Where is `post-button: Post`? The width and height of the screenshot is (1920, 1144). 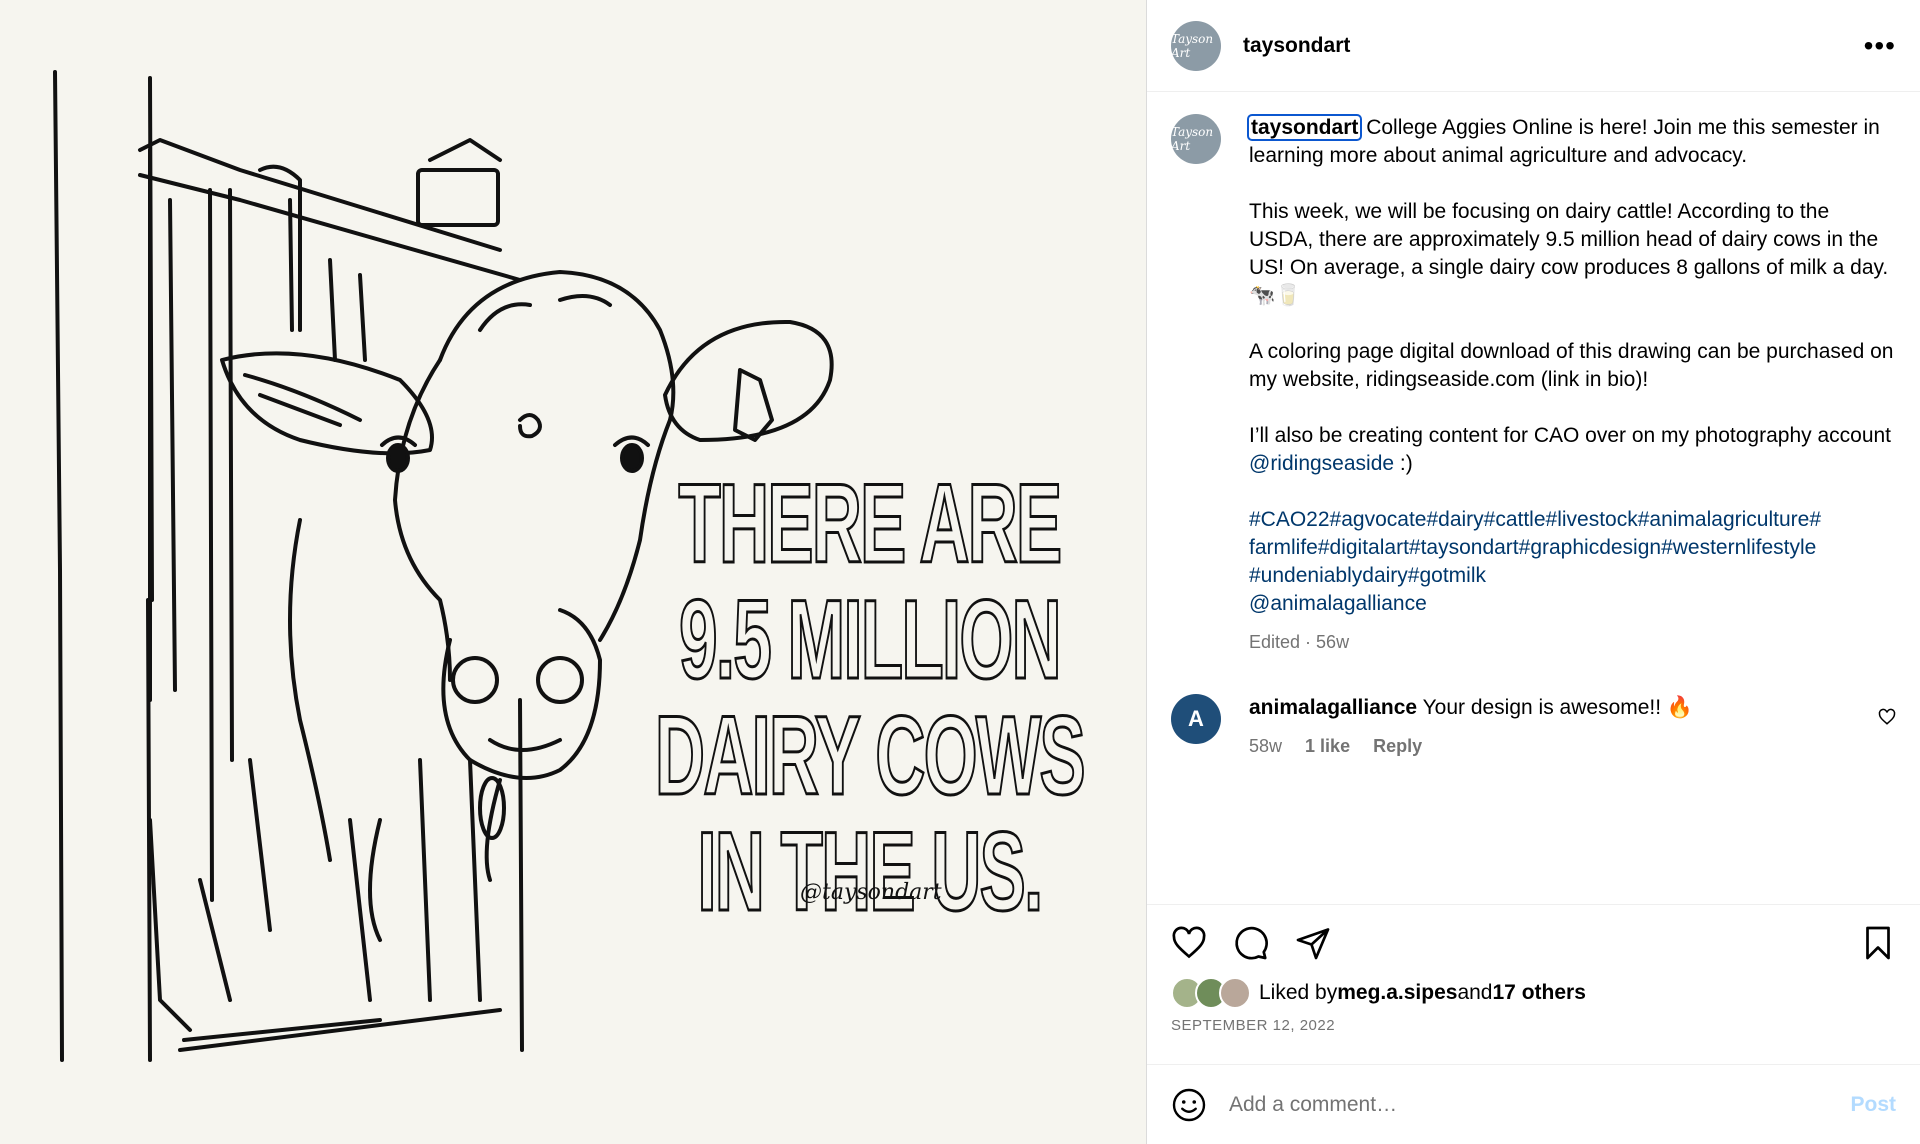
post-button: Post is located at coordinates (1873, 1105).